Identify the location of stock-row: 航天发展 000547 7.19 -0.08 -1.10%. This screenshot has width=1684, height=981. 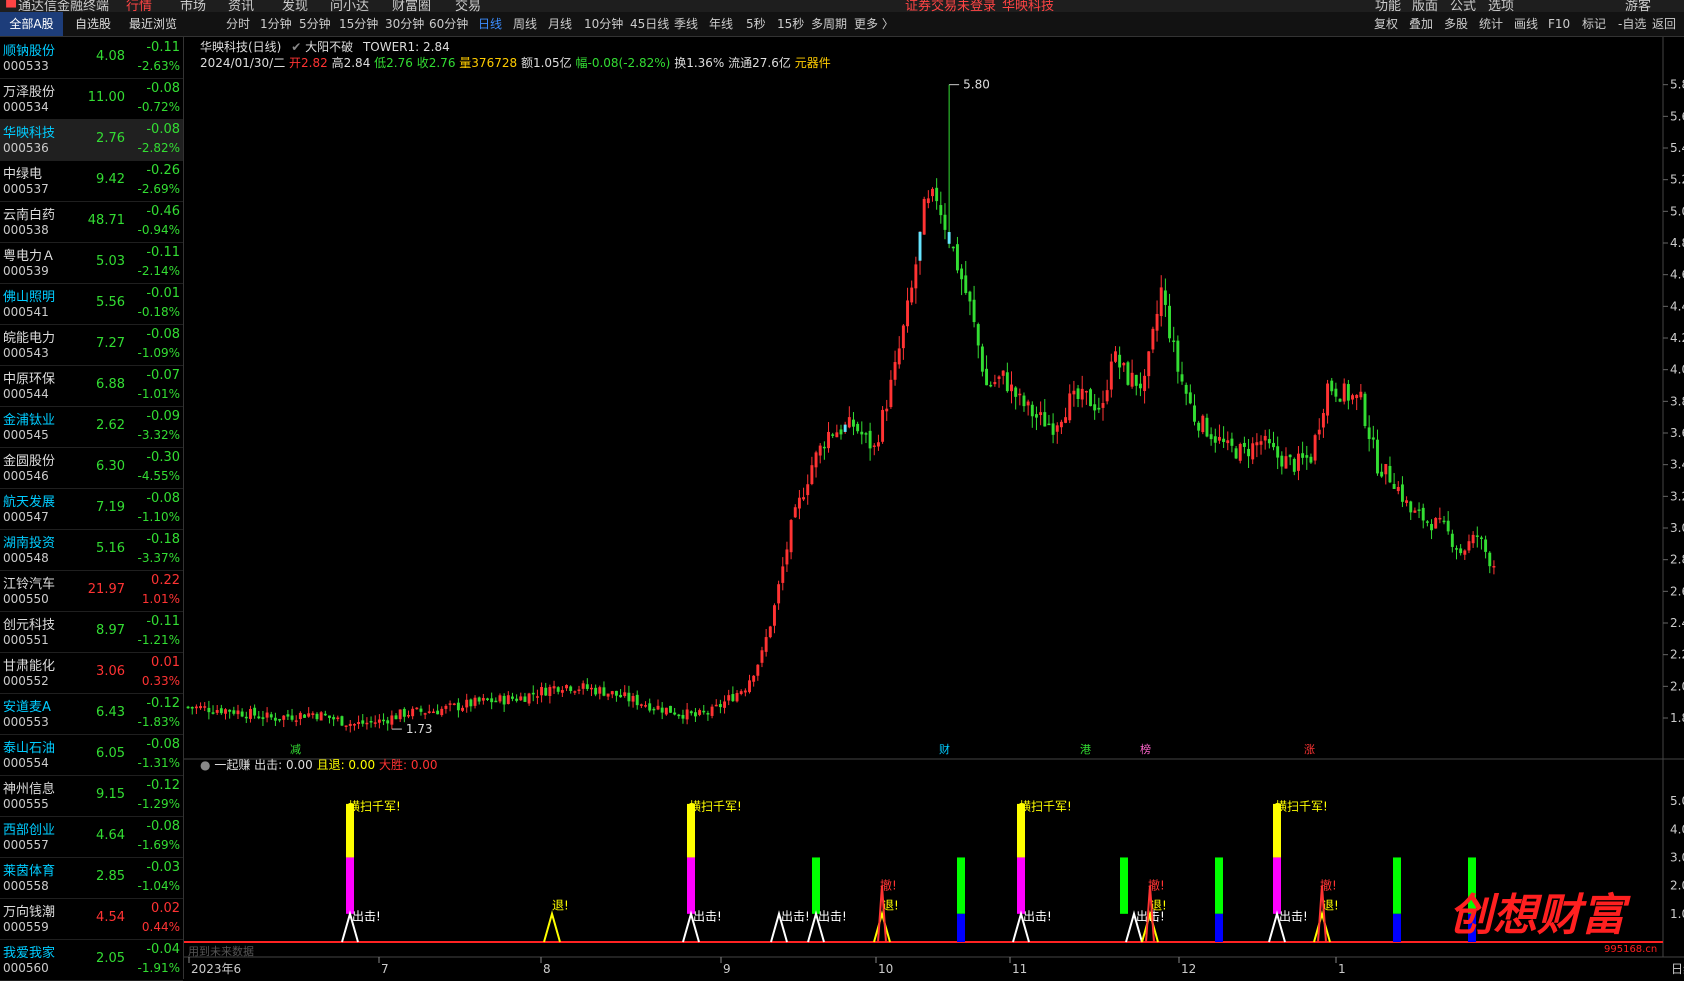
(91, 509).